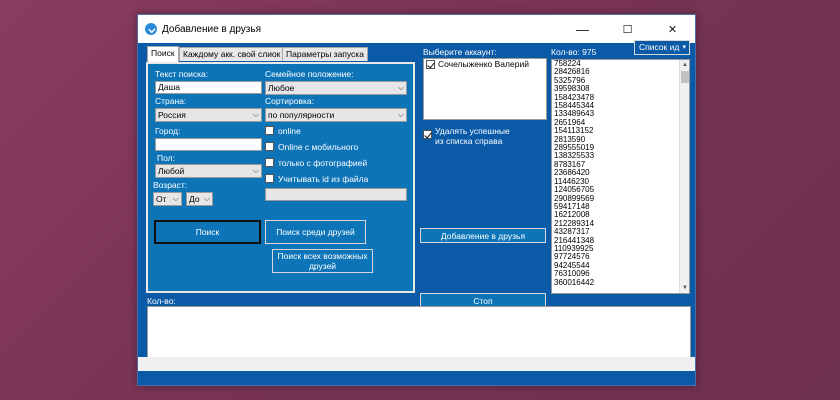 The width and height of the screenshot is (840, 400). I want to click on window-title: Добавление в друзья, so click(212, 29).